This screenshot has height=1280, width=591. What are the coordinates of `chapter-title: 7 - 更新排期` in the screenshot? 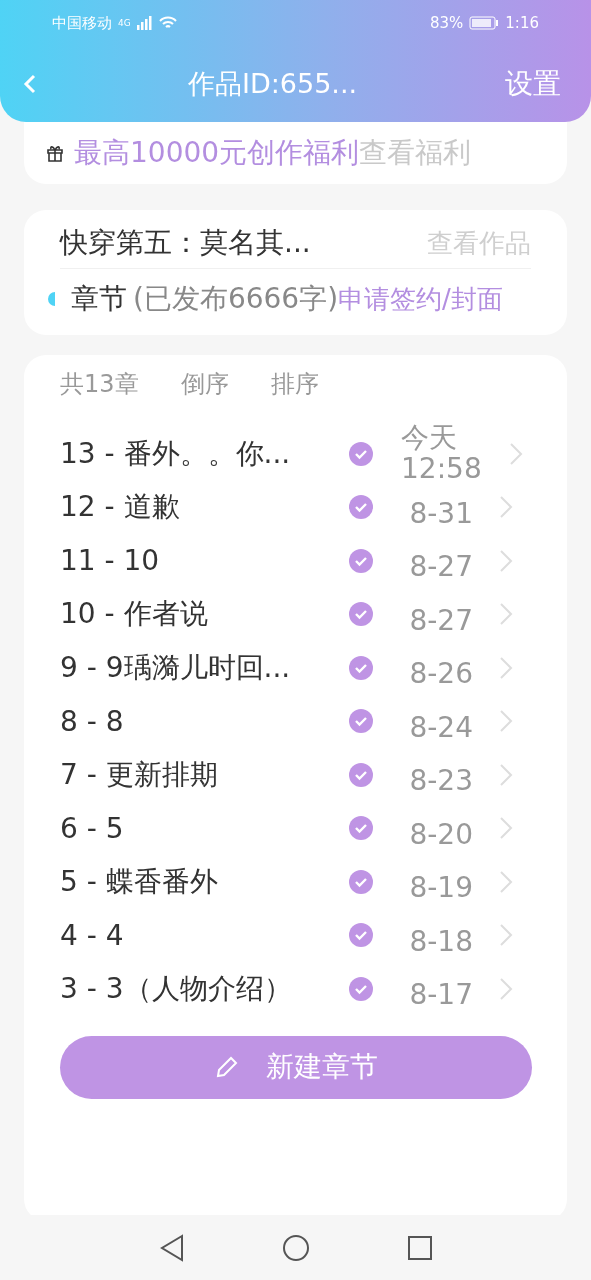 It's located at (139, 774).